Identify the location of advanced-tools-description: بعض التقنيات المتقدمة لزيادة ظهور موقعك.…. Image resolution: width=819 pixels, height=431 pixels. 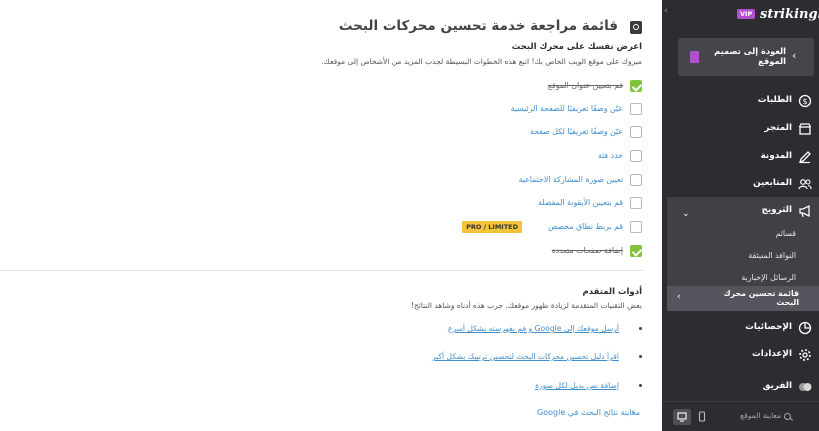
(526, 305).